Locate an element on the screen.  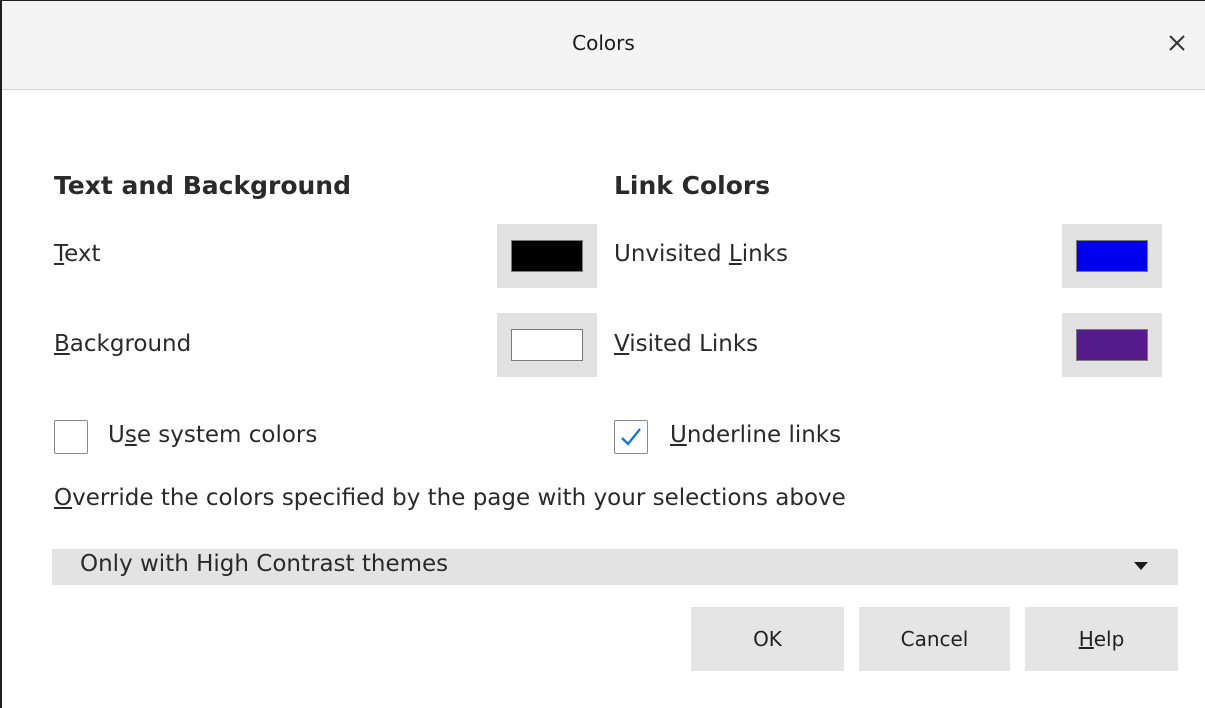
unvisited-pre: Unvisited is located at coordinates (671, 254).